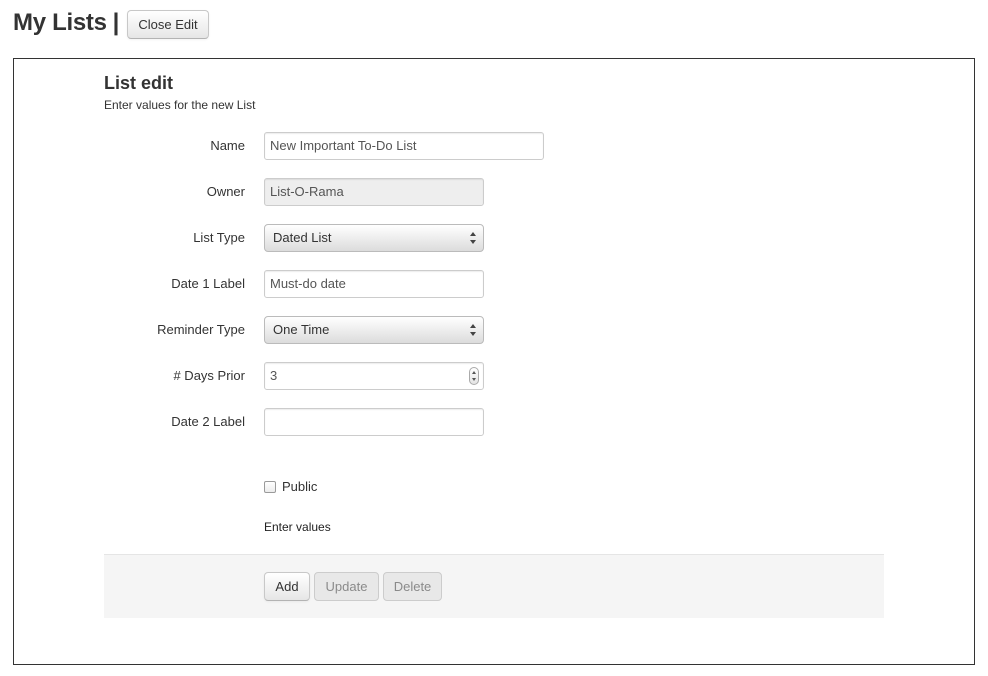 This screenshot has width=988, height=676. I want to click on days-prior-input: 3, so click(374, 376).